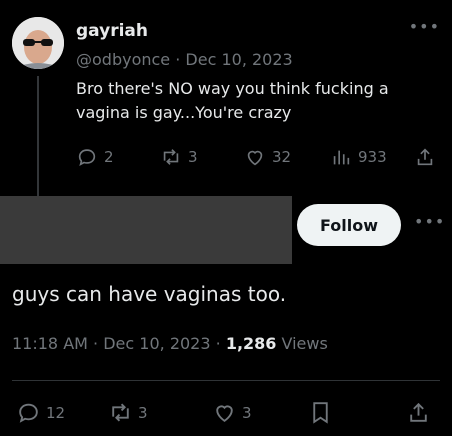 The height and width of the screenshot is (436, 452). I want to click on tweet-time: 11:18 AM, so click(50, 343).